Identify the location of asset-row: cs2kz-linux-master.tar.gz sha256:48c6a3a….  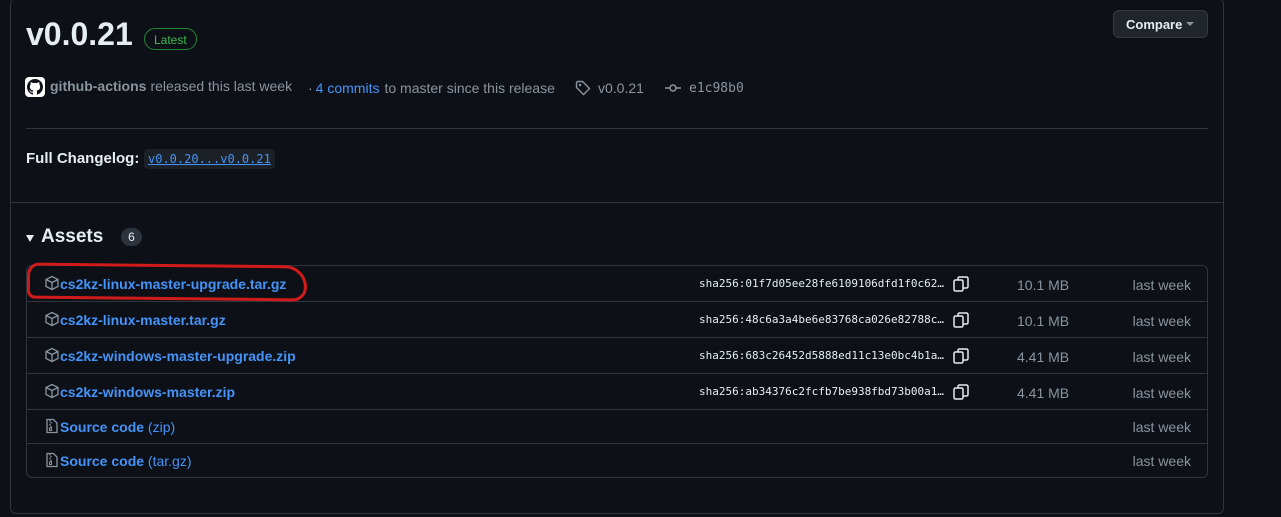
(617, 320).